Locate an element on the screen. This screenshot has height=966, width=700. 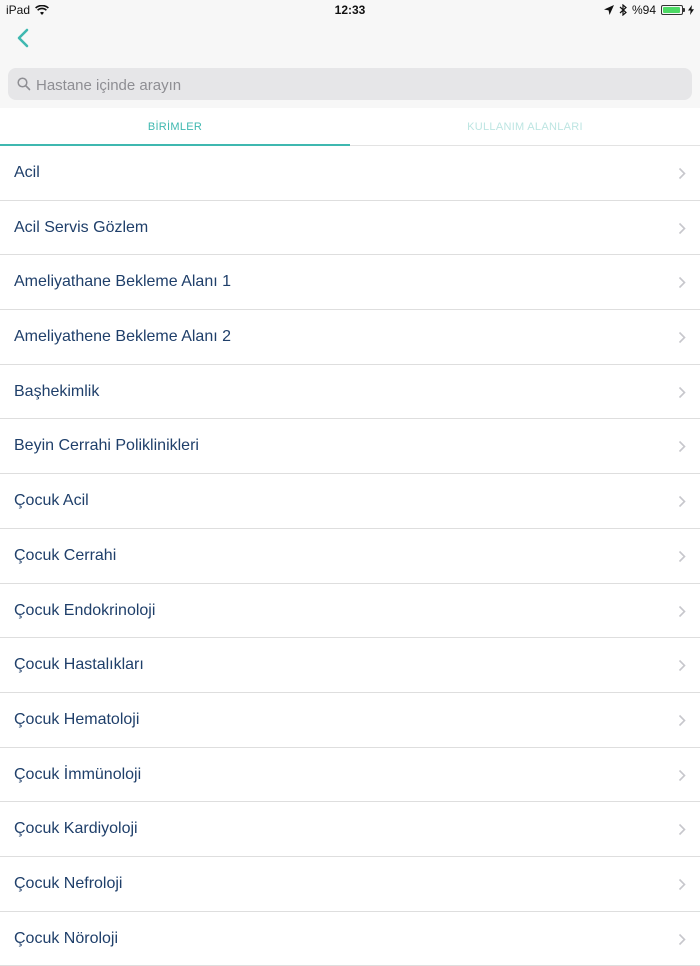
battery-icon is located at coordinates (673, 10).